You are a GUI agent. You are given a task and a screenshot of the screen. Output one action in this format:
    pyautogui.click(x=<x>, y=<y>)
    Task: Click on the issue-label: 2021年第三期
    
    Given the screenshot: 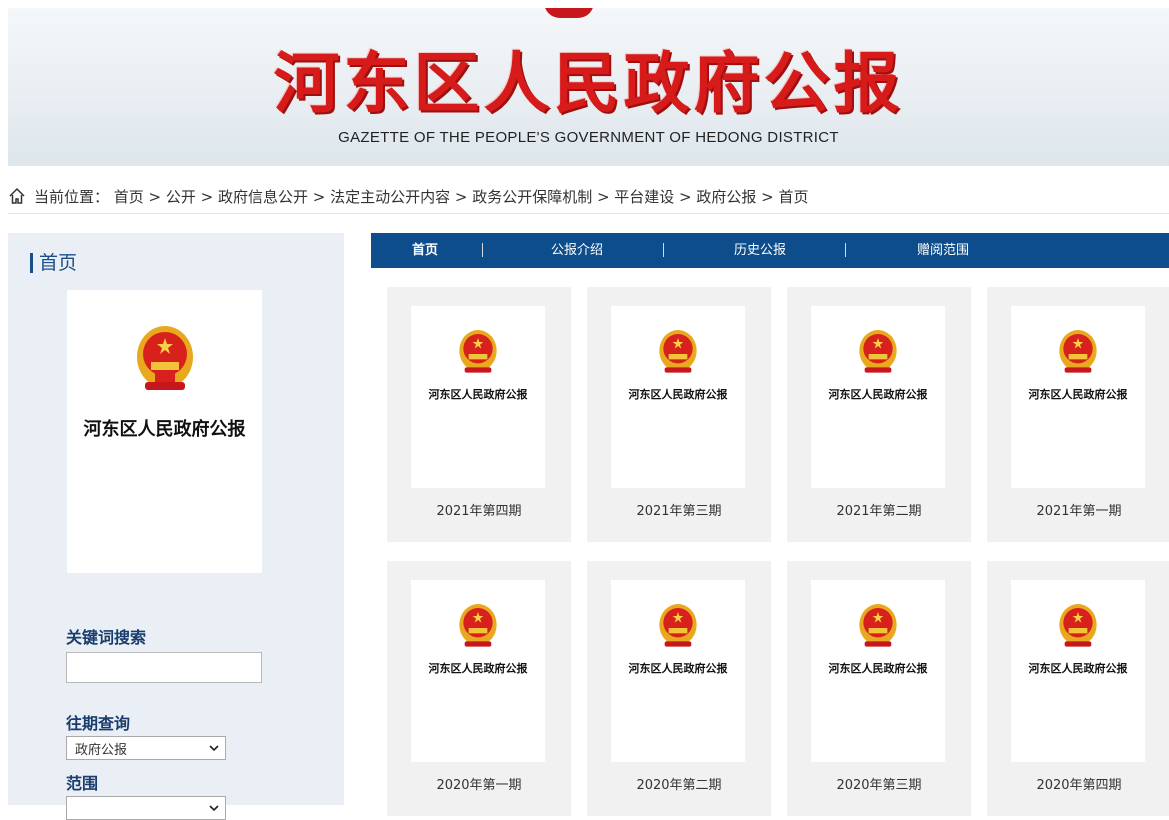 What is the action you would take?
    pyautogui.click(x=679, y=509)
    